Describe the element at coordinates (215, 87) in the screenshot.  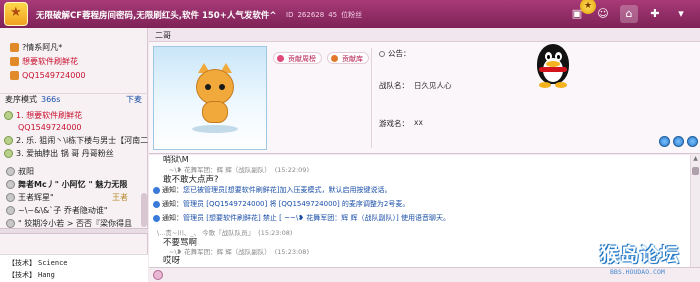
I see `cat-mascot-icon` at that location.